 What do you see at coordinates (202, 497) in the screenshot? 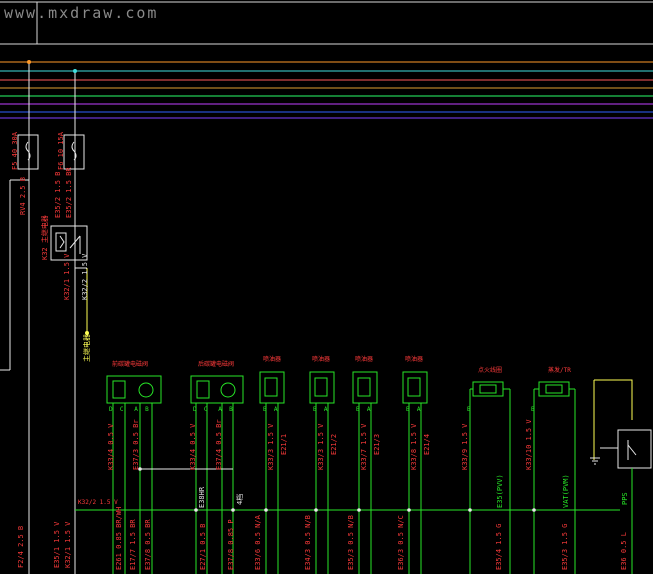
I see `mid-label-bhr: E38HR` at bounding box center [202, 497].